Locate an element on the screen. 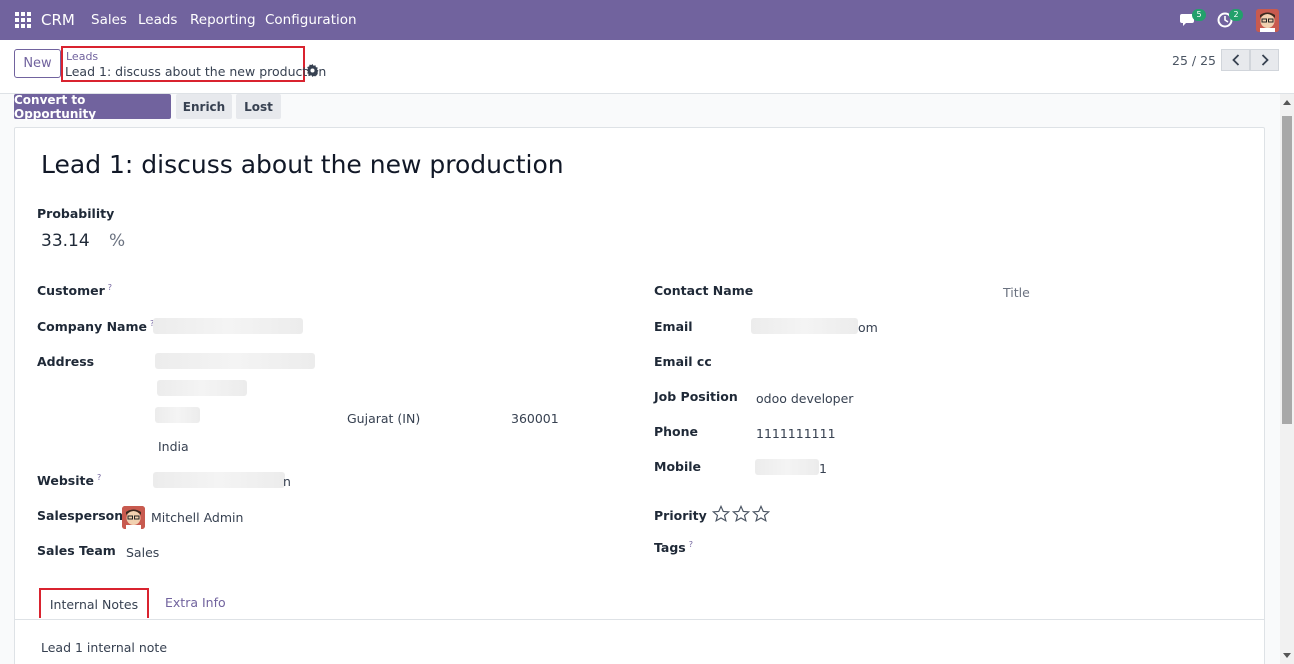 The height and width of the screenshot is (664, 1294). email-field-suffix: om is located at coordinates (868, 327).